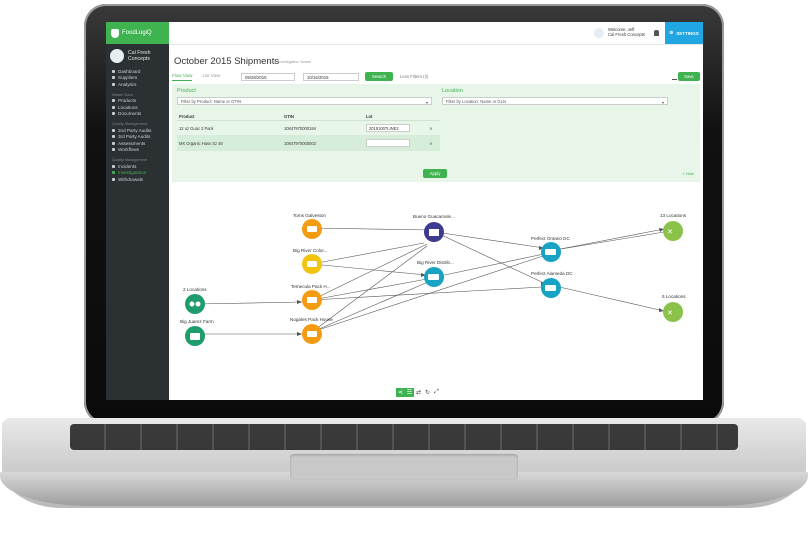 This screenshot has width=808, height=541. What do you see at coordinates (309, 226) in the screenshot?
I see `node-toms-galveston: Toms Galveston` at bounding box center [309, 226].